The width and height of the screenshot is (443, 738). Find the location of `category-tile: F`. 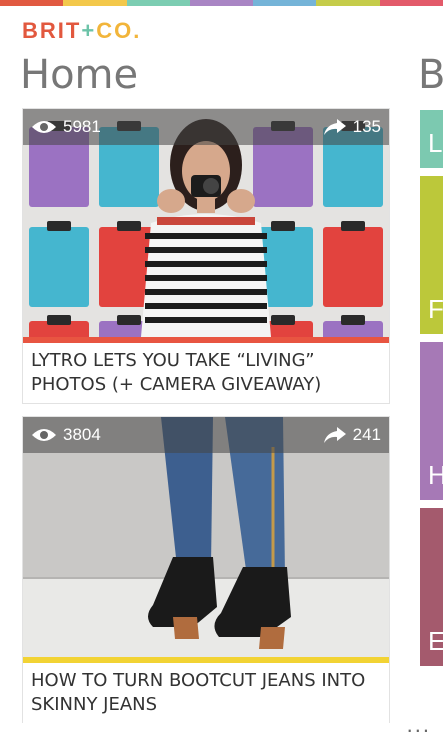

category-tile: F is located at coordinates (431, 255).